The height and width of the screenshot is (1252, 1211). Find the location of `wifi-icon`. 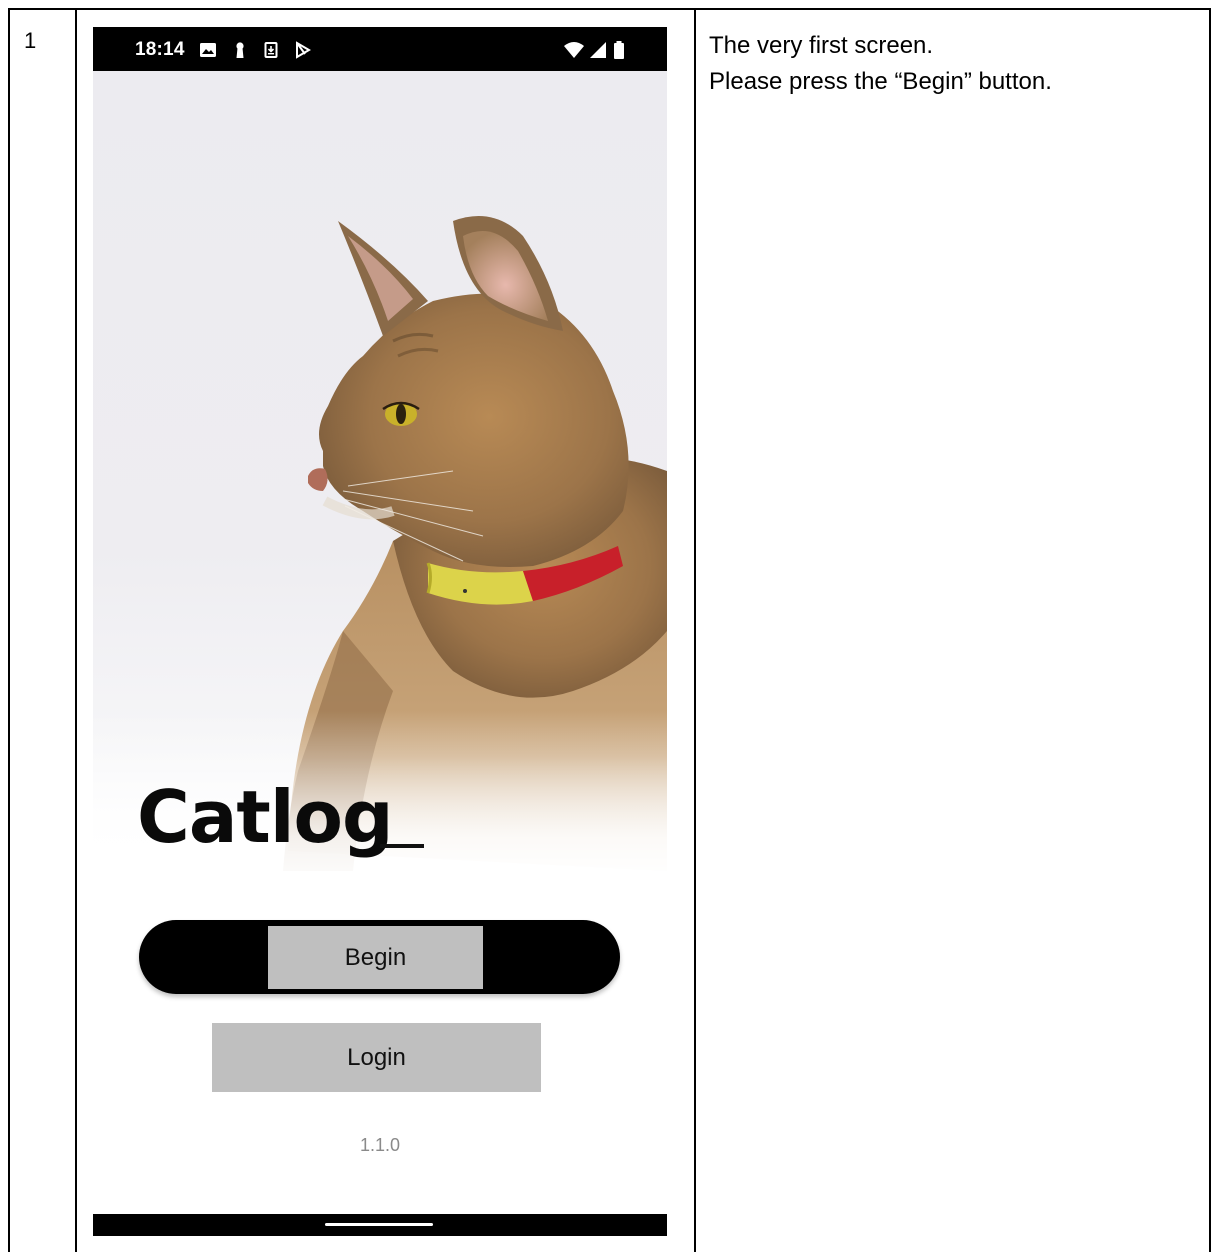

wifi-icon is located at coordinates (574, 50).